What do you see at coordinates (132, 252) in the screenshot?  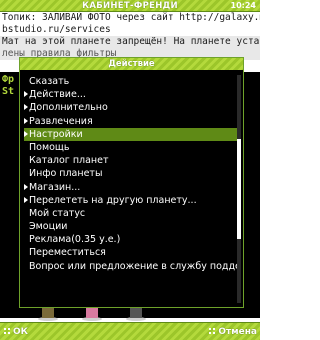 I see `menu-item: Переместиться` at bounding box center [132, 252].